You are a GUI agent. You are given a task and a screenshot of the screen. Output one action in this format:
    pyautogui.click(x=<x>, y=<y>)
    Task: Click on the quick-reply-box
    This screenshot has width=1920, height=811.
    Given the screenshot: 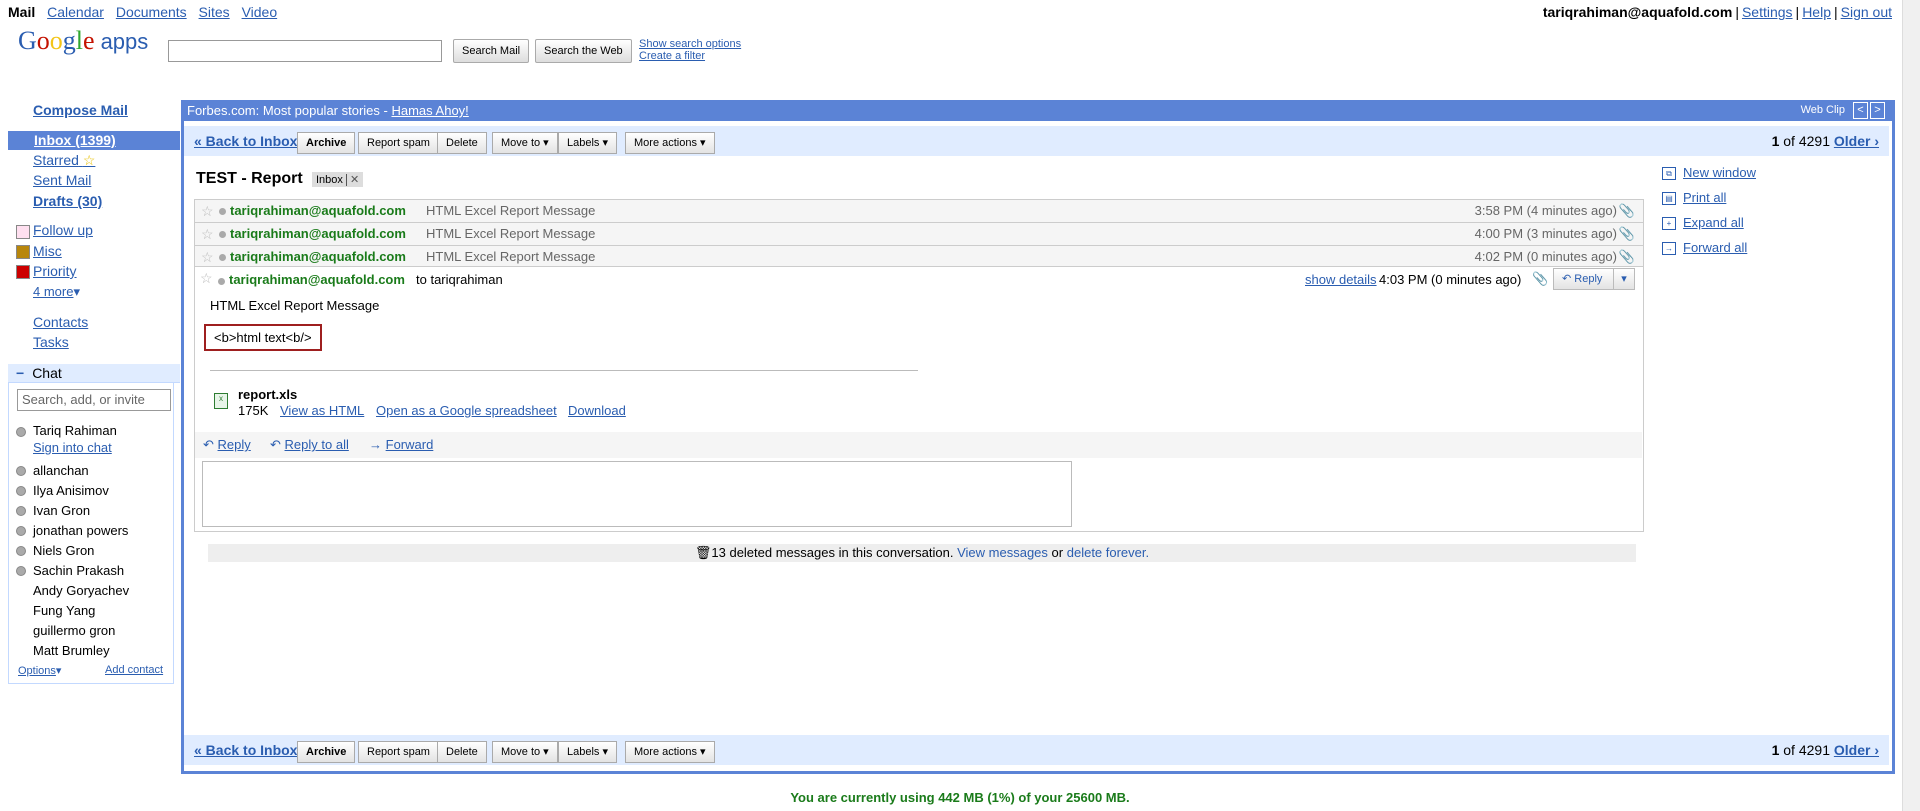 What is the action you would take?
    pyautogui.click(x=637, y=494)
    